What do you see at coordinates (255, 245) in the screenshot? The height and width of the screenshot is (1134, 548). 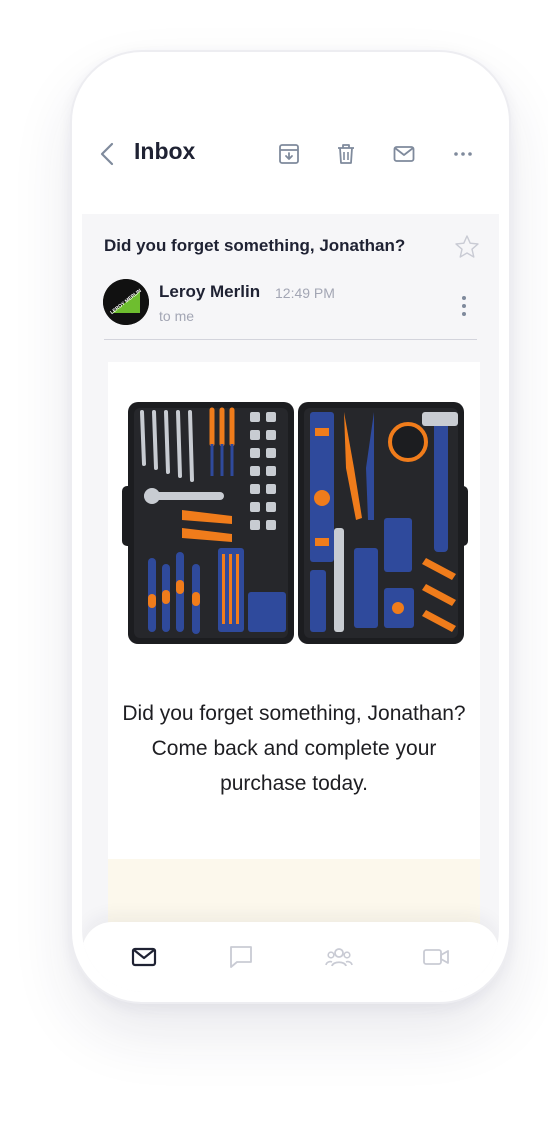 I see `email-subject: Did you forget something, Jonathan?` at bounding box center [255, 245].